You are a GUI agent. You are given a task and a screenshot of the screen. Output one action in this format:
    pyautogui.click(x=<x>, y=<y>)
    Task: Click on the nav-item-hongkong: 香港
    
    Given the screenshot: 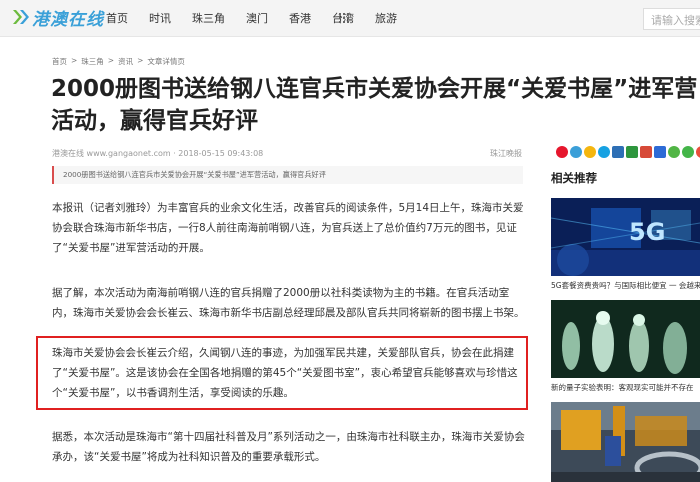 What is the action you would take?
    pyautogui.click(x=300, y=18)
    